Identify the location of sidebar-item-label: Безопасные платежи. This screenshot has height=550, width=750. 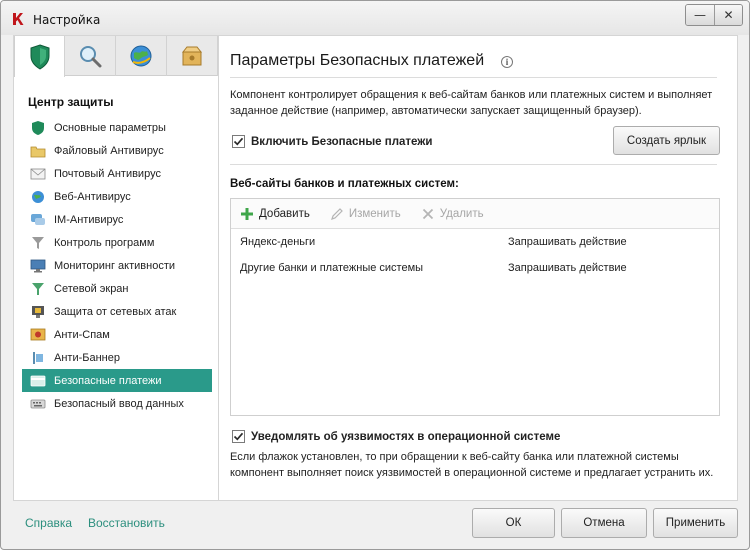
(108, 380).